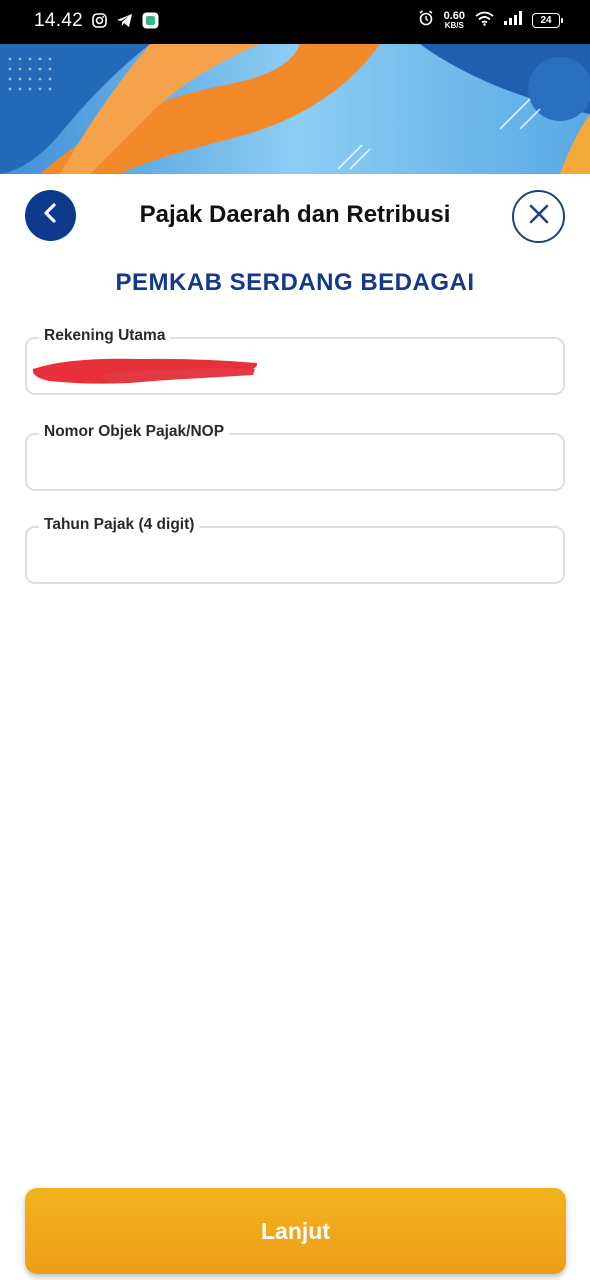 This screenshot has height=1280, width=590. Describe the element at coordinates (426, 20) in the screenshot. I see `alarm-icon` at that location.